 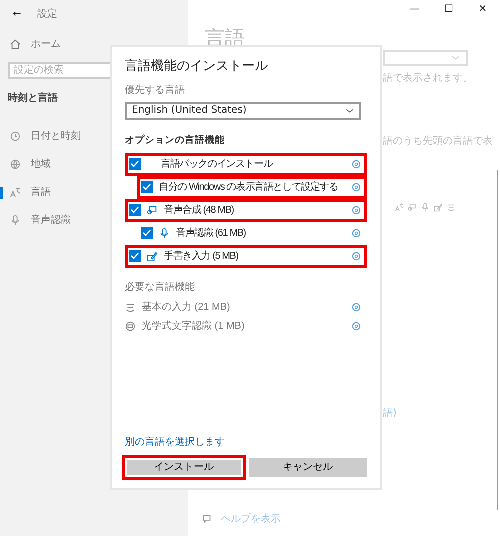 What do you see at coordinates (246, 256) in the screenshot?
I see `feature-row: 手書き入力 (5 MB)` at bounding box center [246, 256].